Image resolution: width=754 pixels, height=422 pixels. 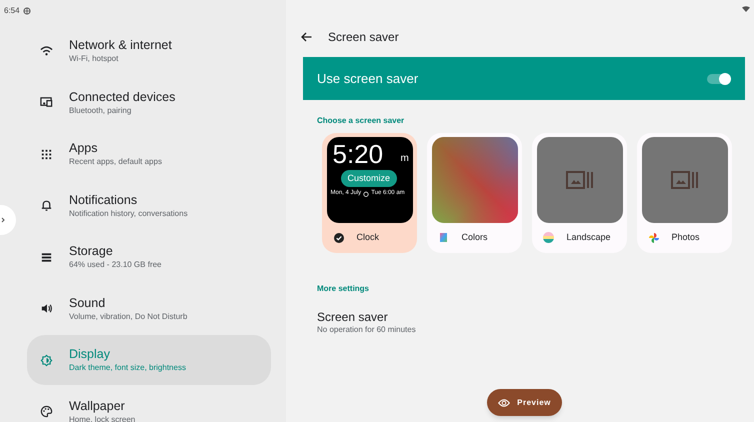 What do you see at coordinates (128, 213) in the screenshot?
I see `item-subtitle: Notification history, conversations` at bounding box center [128, 213].